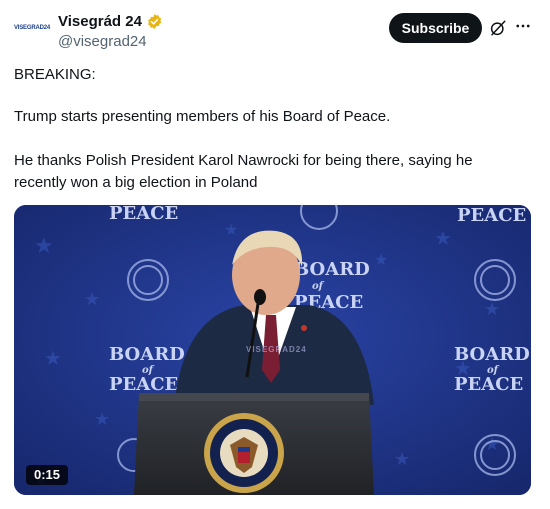 This screenshot has width=550, height=509. Describe the element at coordinates (100, 21) in the screenshot. I see `display-name: Visegrád 24` at that location.